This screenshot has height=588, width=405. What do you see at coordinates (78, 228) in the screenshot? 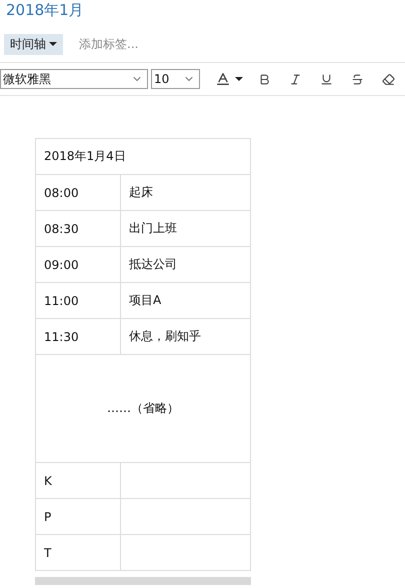
I see `time-cell: 08:30` at bounding box center [78, 228].